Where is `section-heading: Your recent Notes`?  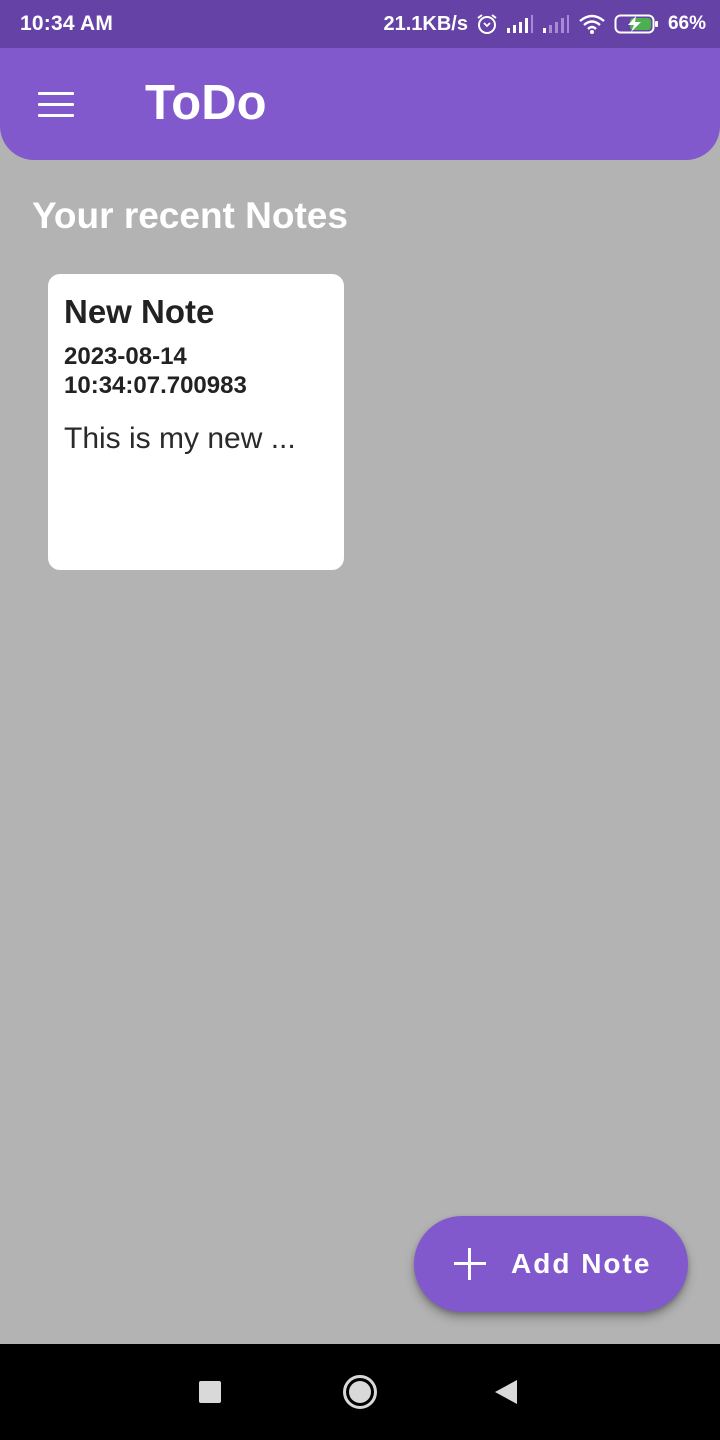 section-heading: Your recent Notes is located at coordinates (190, 215).